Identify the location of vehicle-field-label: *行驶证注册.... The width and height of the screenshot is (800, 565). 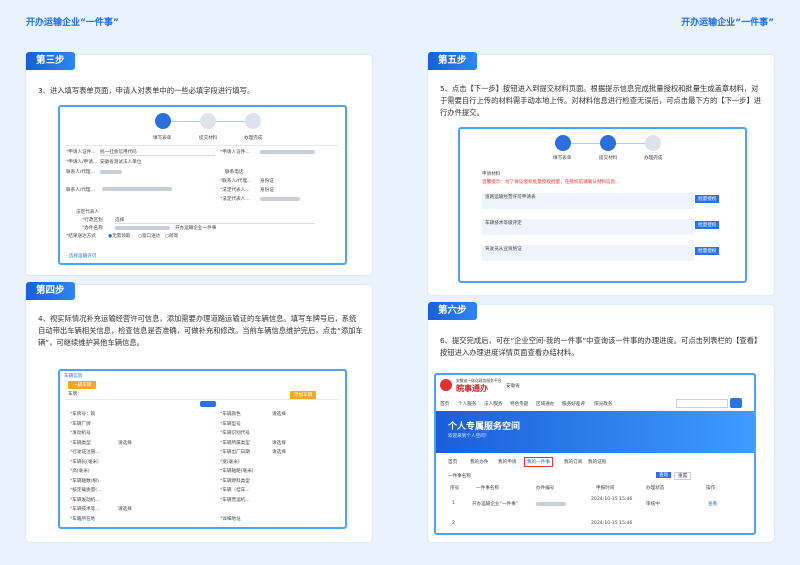
(85, 452).